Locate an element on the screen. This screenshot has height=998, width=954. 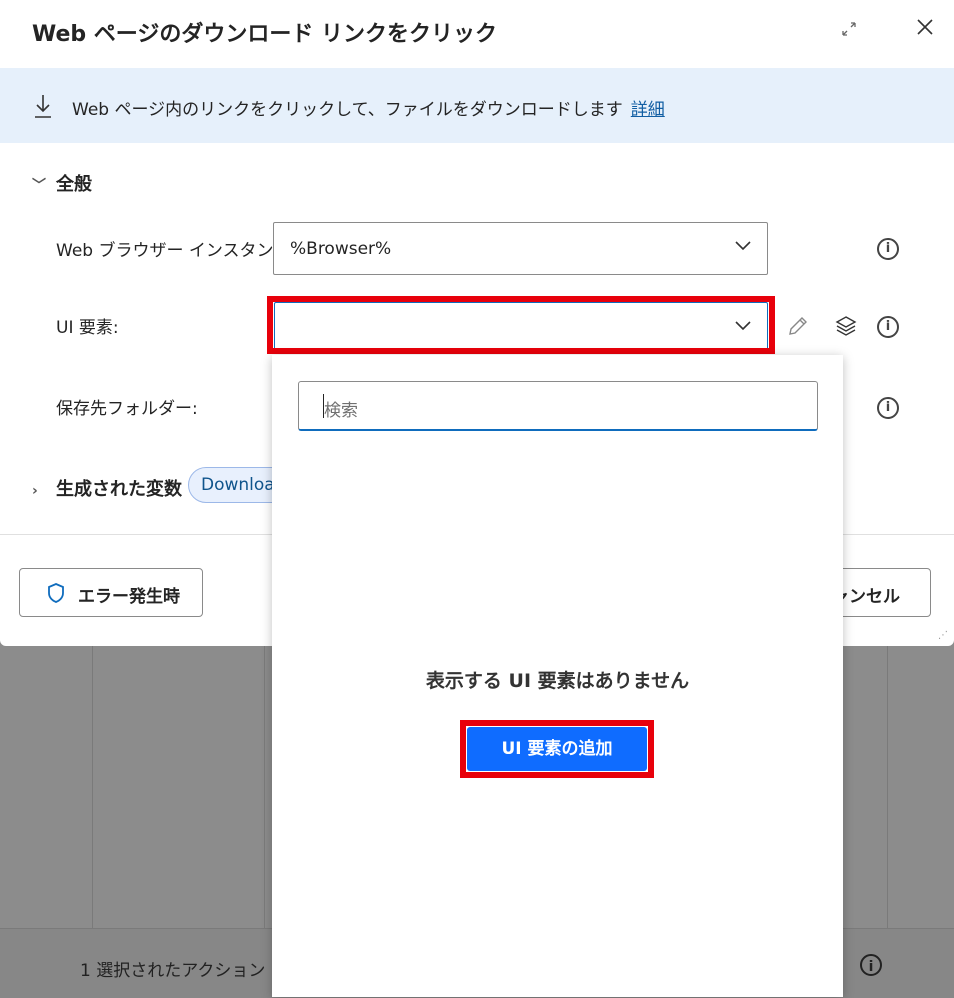
variables-section-label: 生成された変数 is located at coordinates (119, 489).